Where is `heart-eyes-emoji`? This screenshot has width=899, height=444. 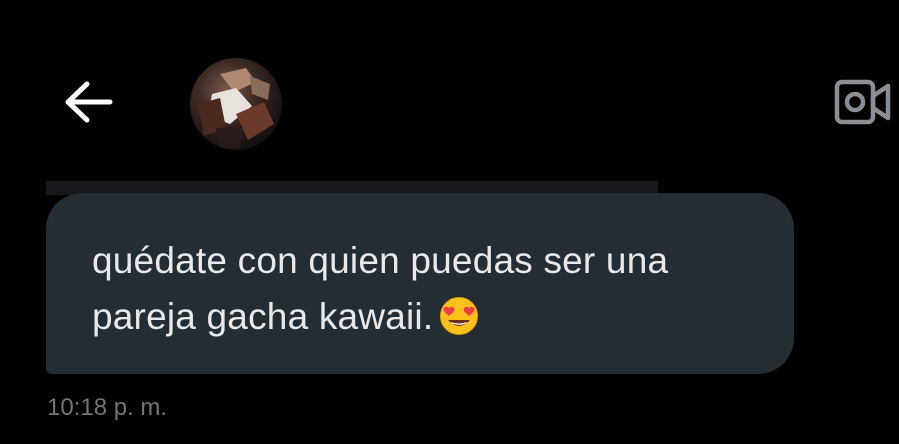 heart-eyes-emoji is located at coordinates (459, 316).